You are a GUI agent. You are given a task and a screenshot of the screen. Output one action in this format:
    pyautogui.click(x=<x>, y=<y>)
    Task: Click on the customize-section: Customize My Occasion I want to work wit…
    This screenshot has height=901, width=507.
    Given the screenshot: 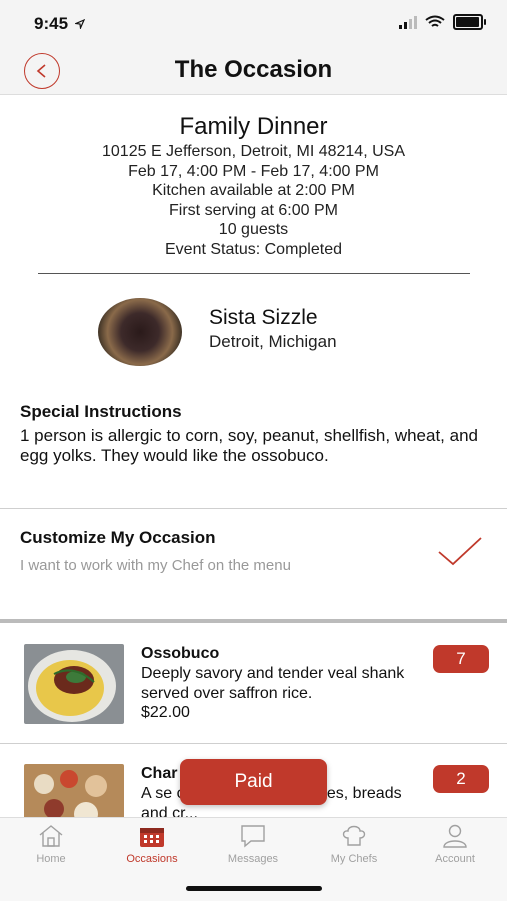 What is the action you would take?
    pyautogui.click(x=255, y=551)
    